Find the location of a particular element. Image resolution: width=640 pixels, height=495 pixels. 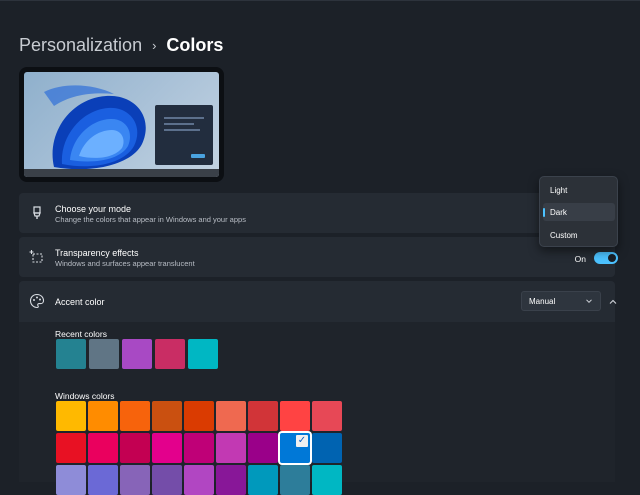

mode-dropdown-menu: Light Dark Custom is located at coordinates (578, 211).